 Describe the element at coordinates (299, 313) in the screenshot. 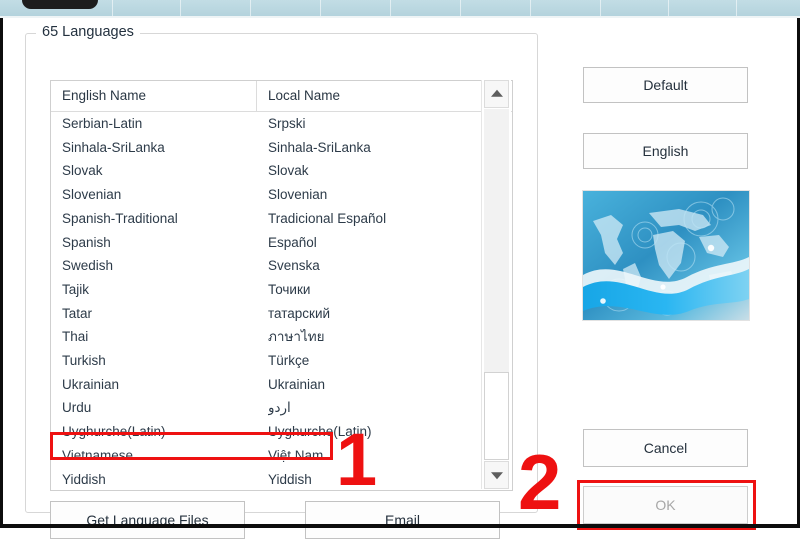

I see `cell-local-name: татарский` at that location.